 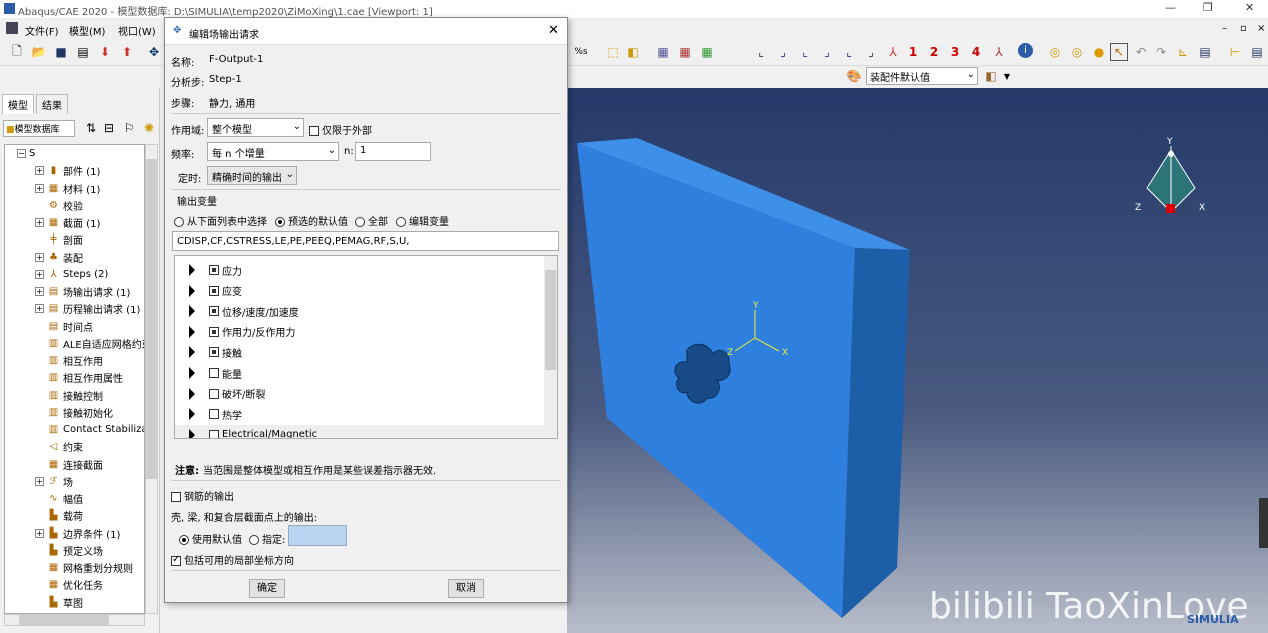 What do you see at coordinates (151, 379) in the screenshot?
I see `tree-vertical-scrollbar` at bounding box center [151, 379].